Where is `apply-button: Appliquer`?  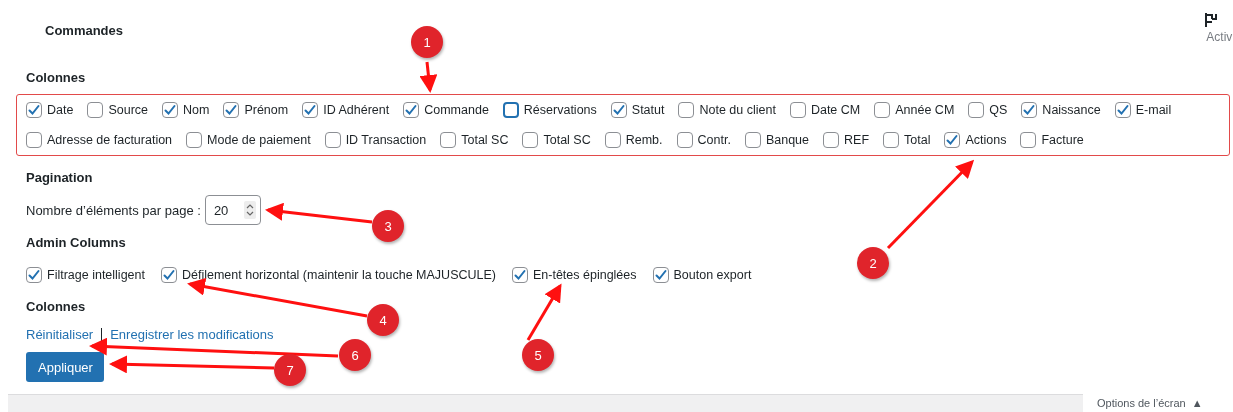
apply-button: Appliquer is located at coordinates (65, 367).